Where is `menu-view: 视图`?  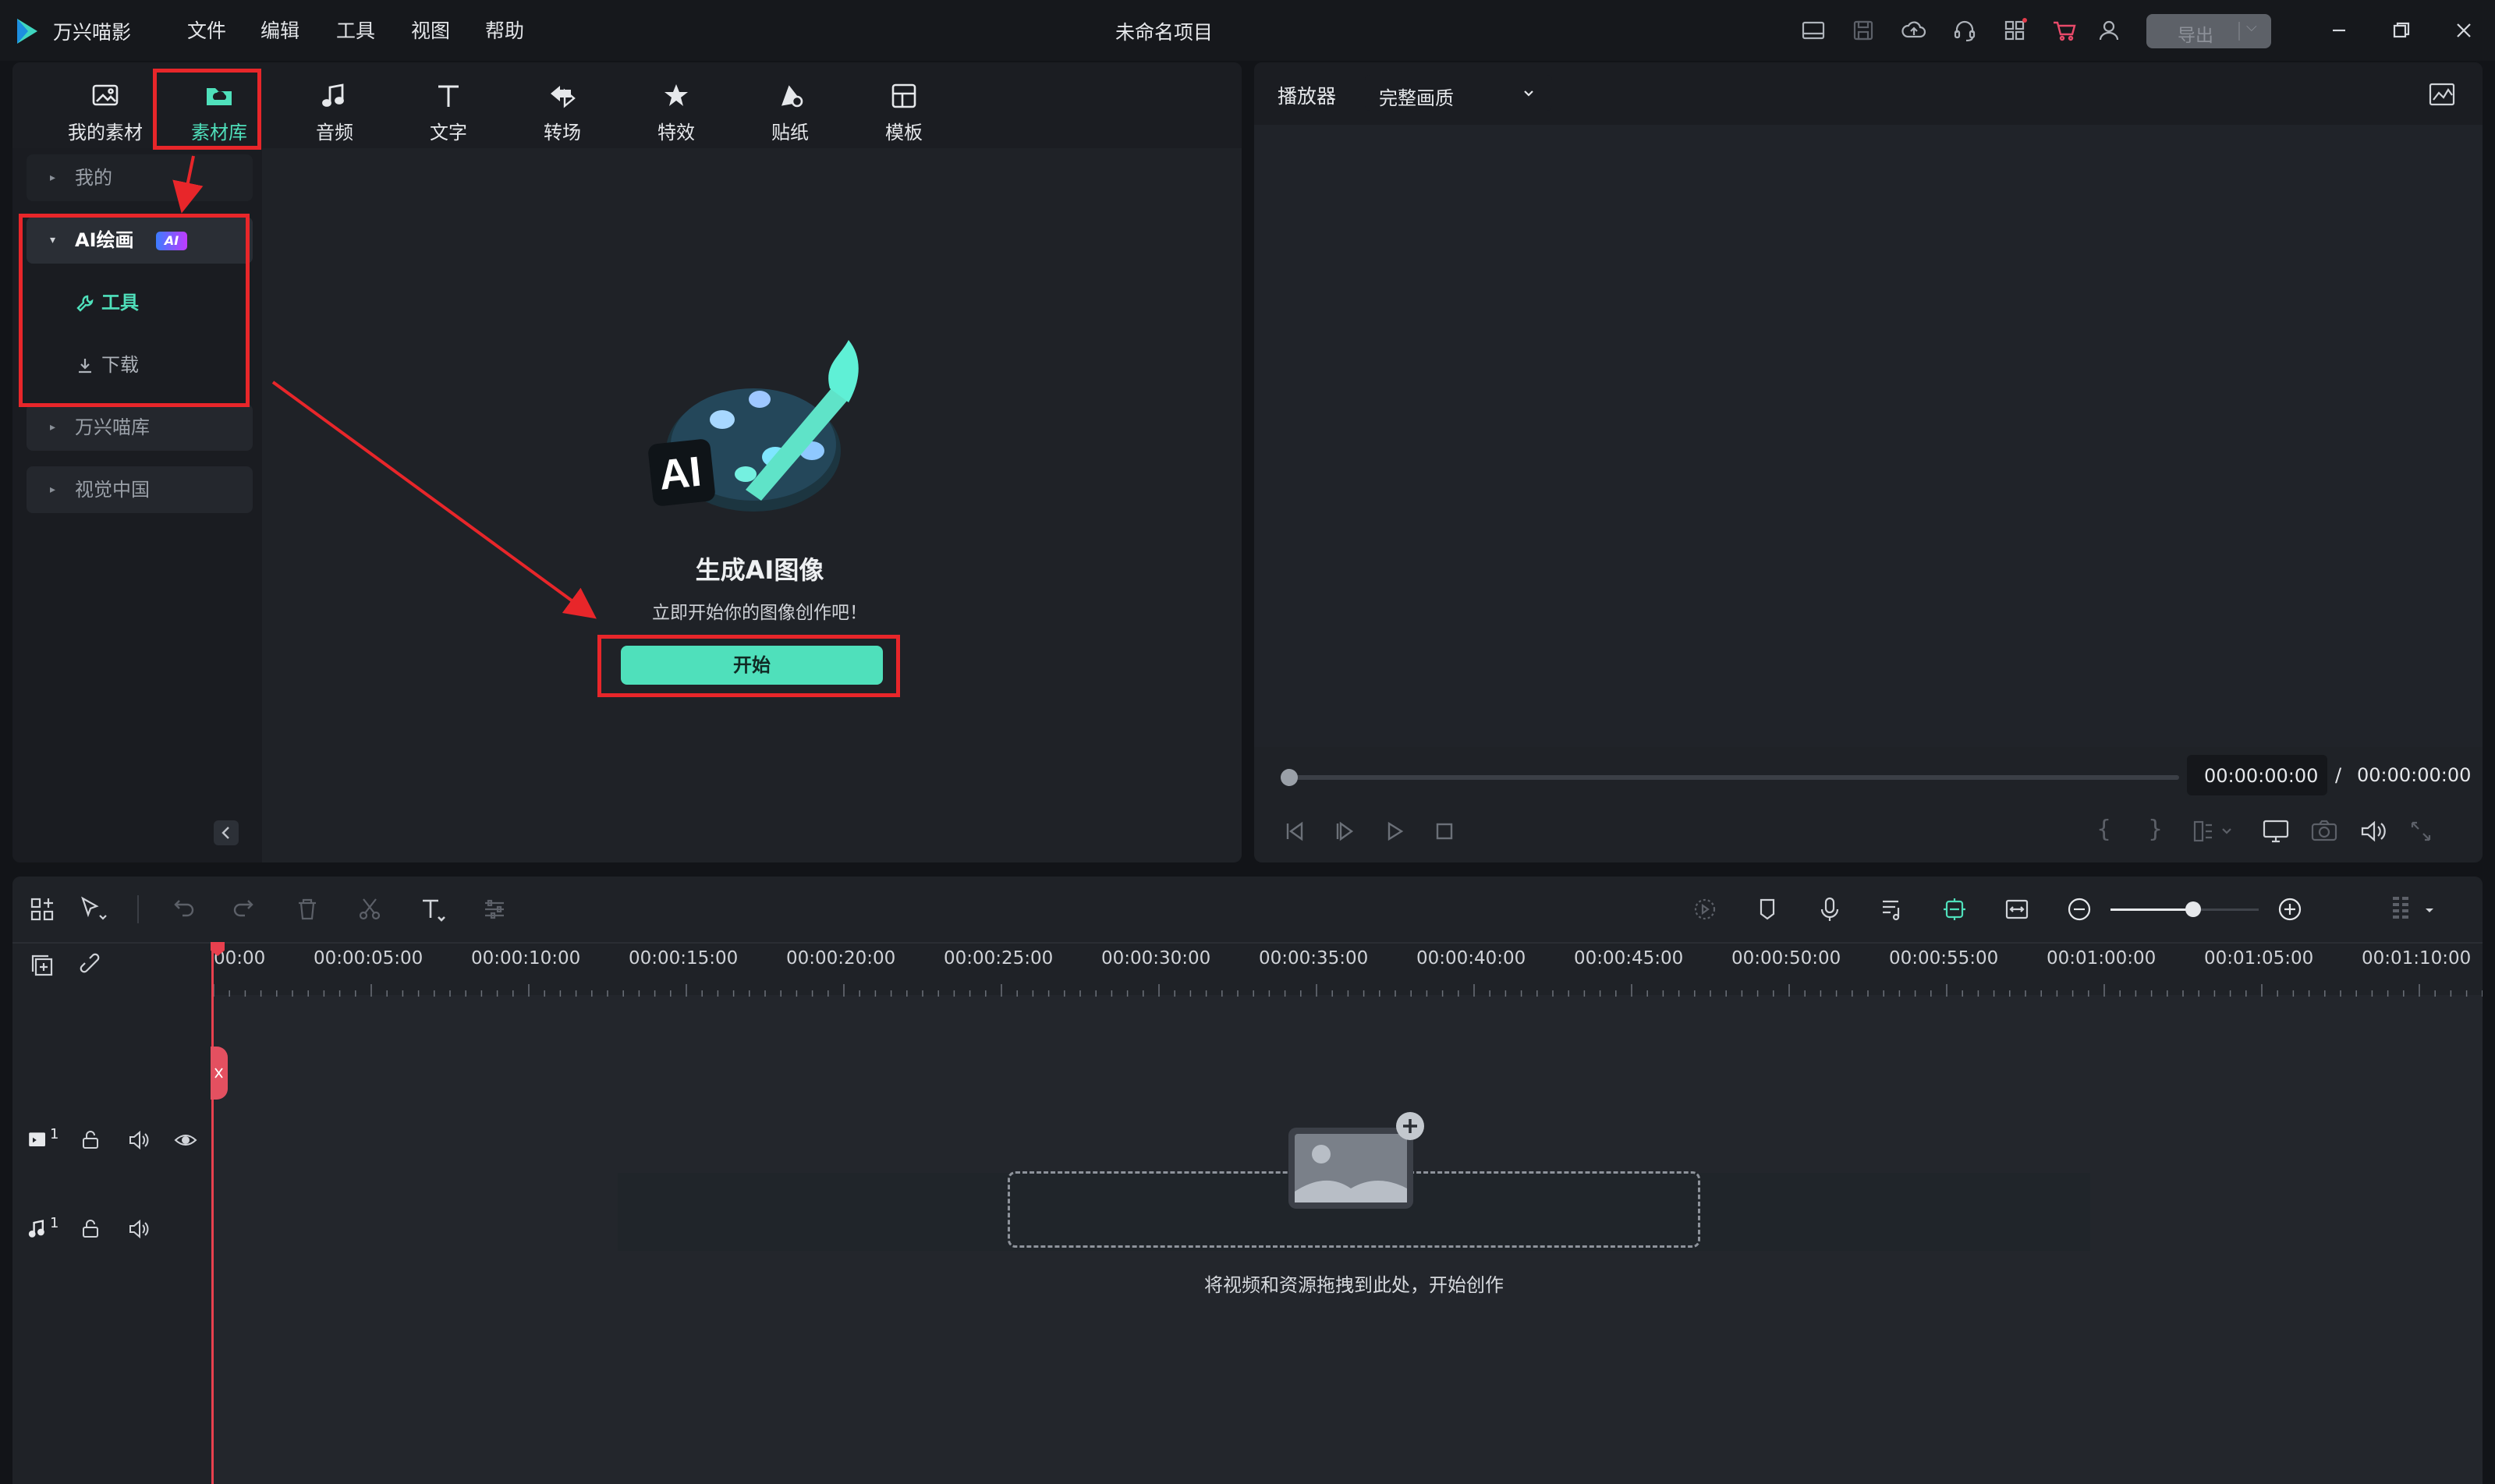 menu-view: 视图 is located at coordinates (430, 30).